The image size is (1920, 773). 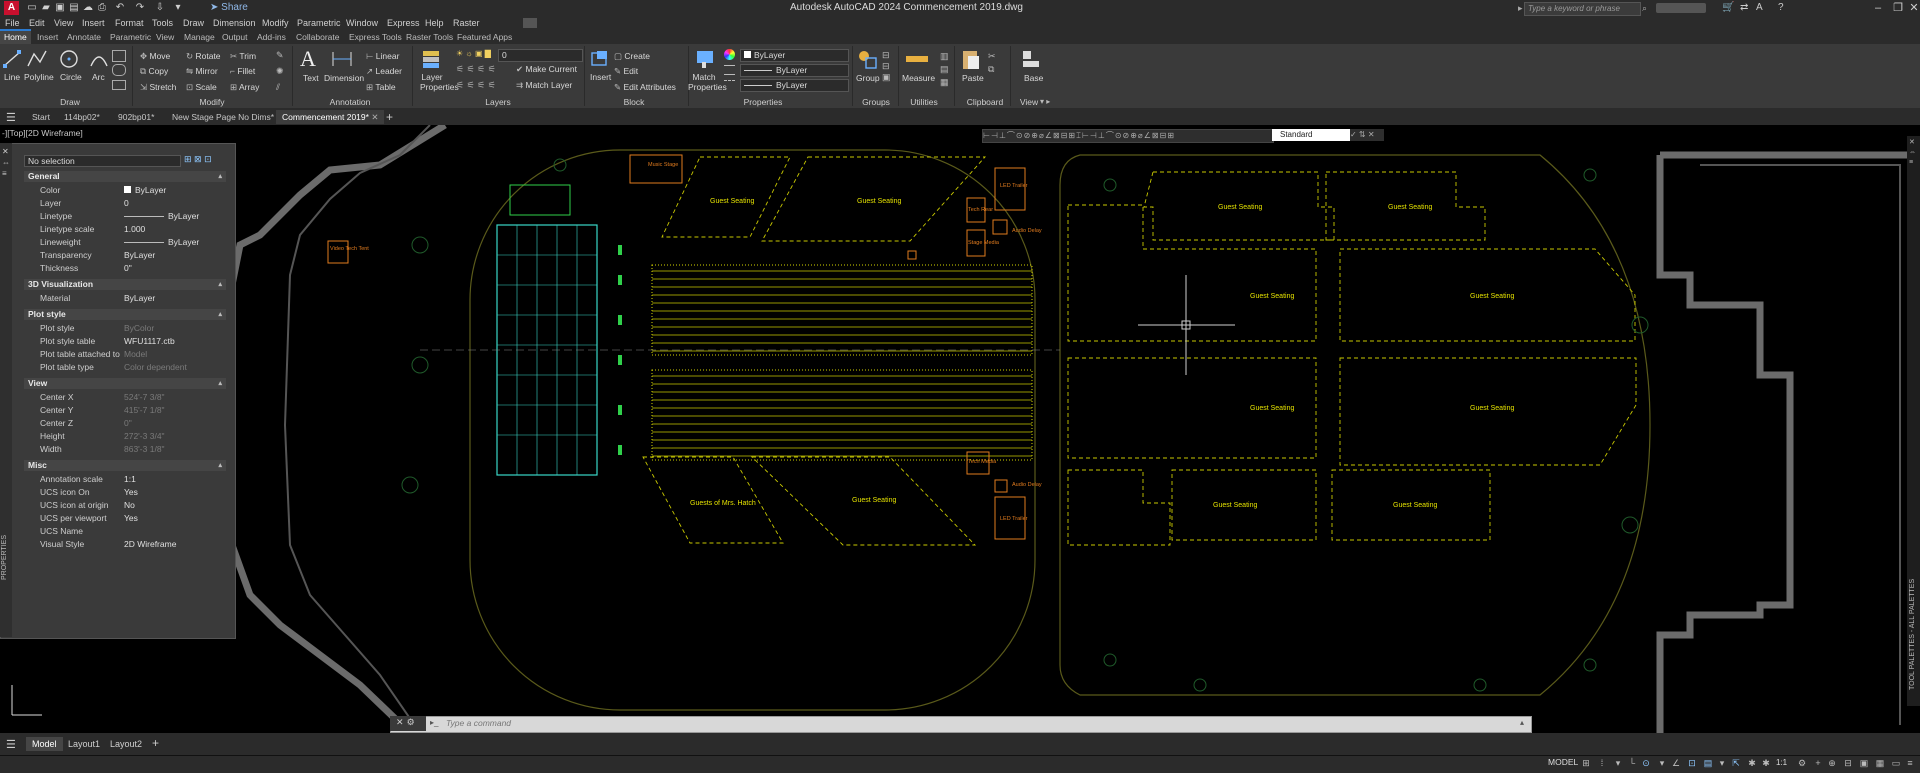 What do you see at coordinates (886, 66) in the screenshot?
I see `group-tools-icons: ⊟ ⊟ ▣` at bounding box center [886, 66].